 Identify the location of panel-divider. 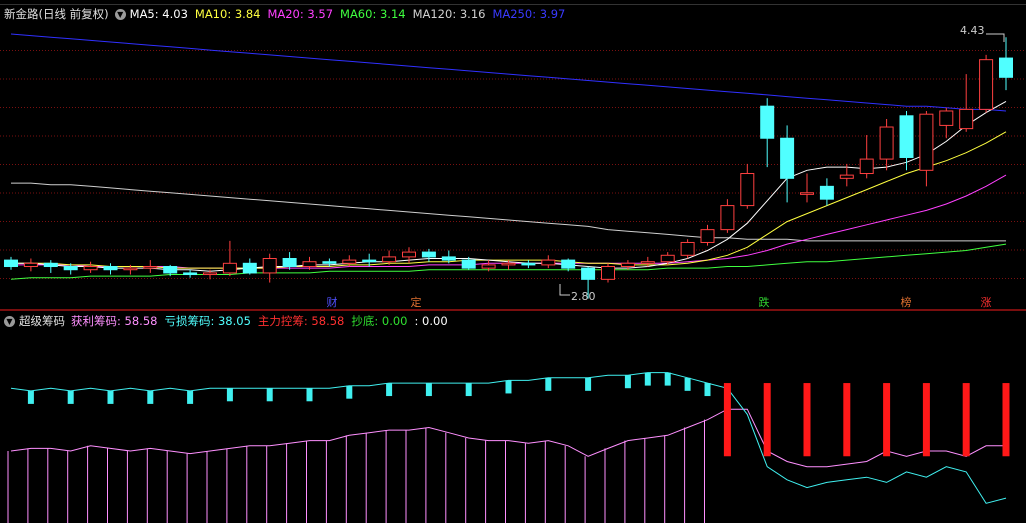
(513, 310).